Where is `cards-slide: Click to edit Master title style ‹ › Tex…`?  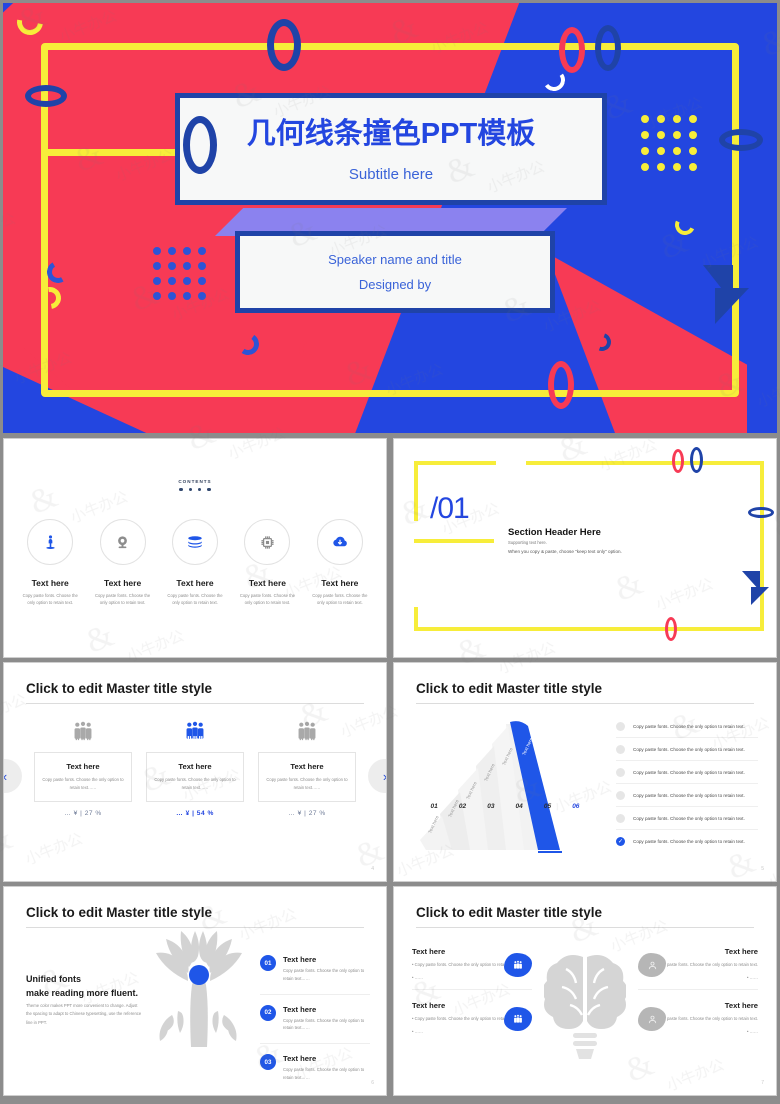
cards-slide: Click to edit Master title style ‹ › Tex… is located at coordinates (195, 772).